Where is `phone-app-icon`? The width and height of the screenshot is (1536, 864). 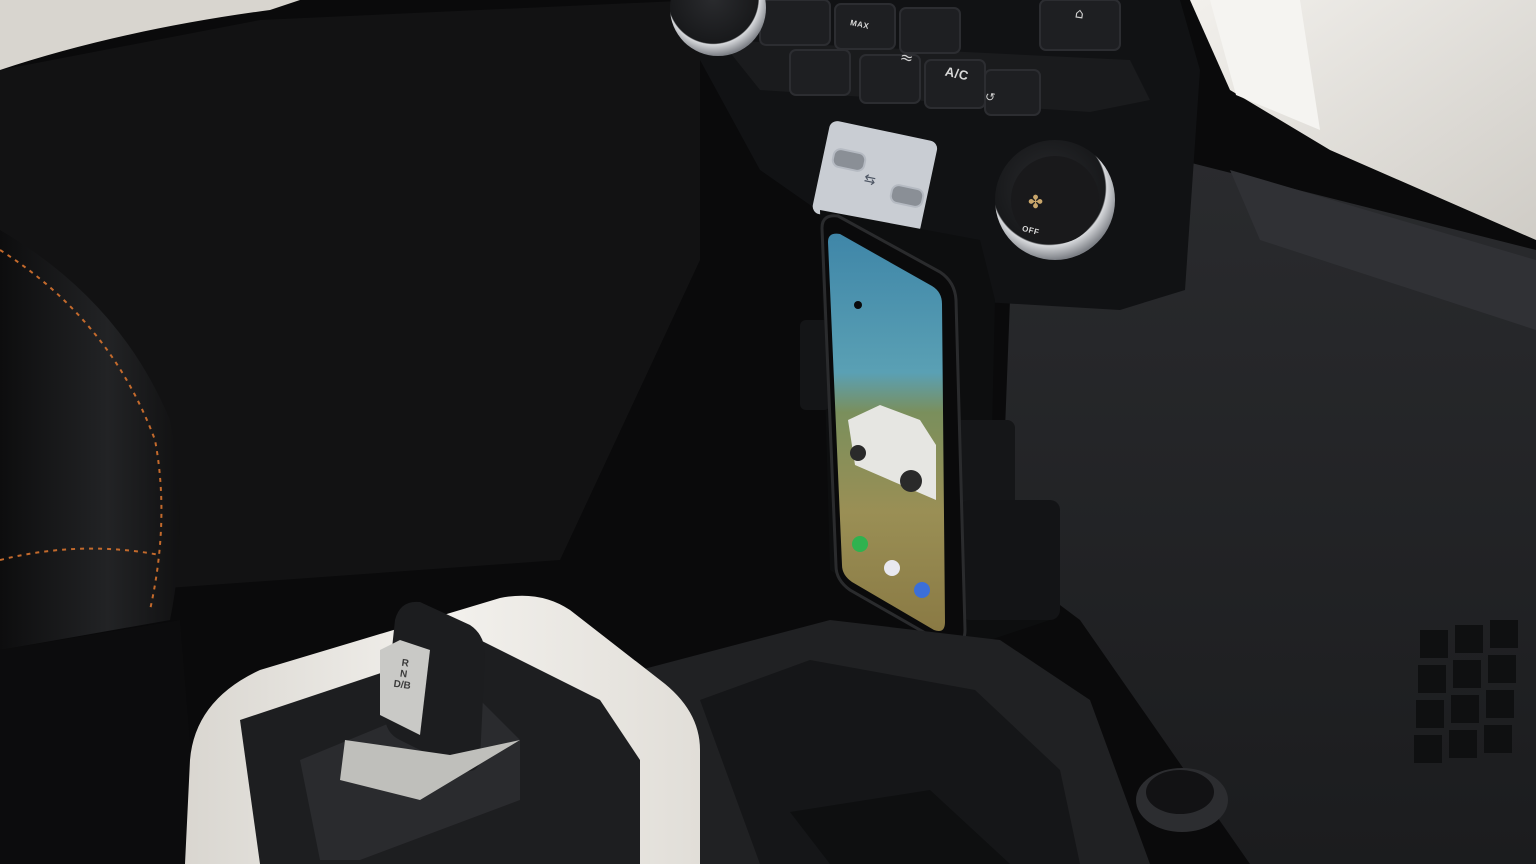
phone-app-icon is located at coordinates (860, 544).